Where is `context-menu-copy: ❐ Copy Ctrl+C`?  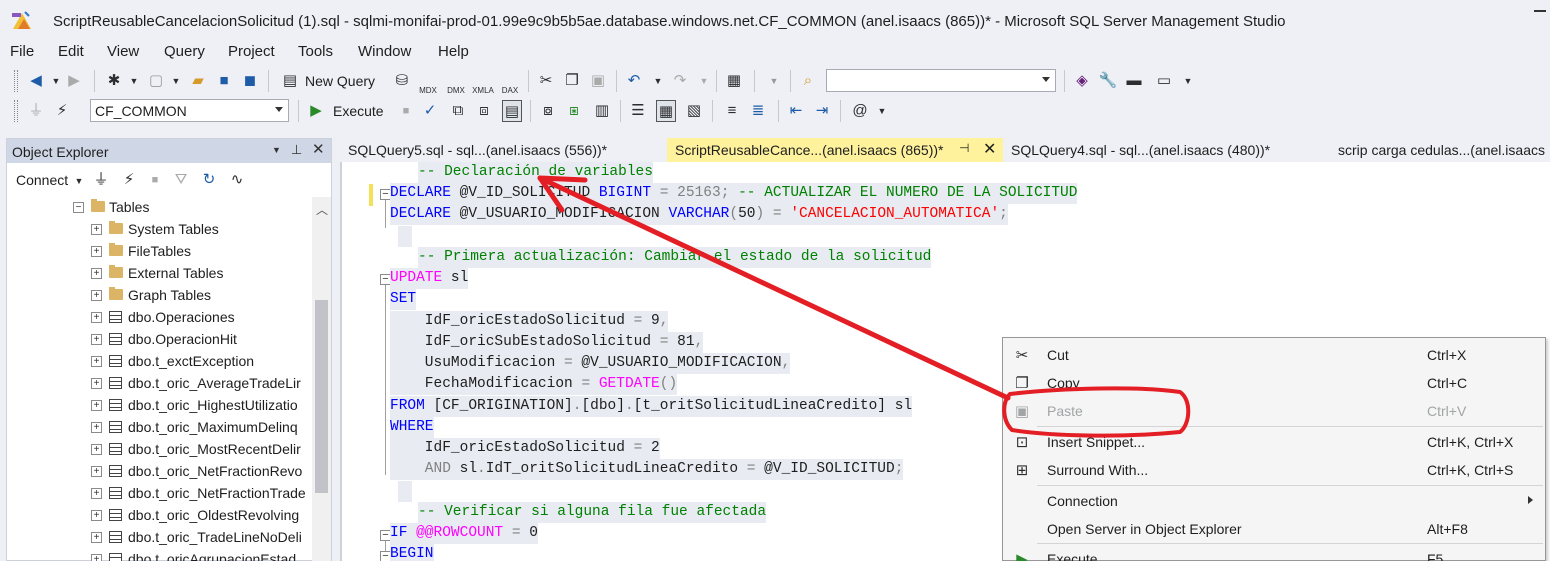 context-menu-copy: ❐ Copy Ctrl+C is located at coordinates (1274, 382).